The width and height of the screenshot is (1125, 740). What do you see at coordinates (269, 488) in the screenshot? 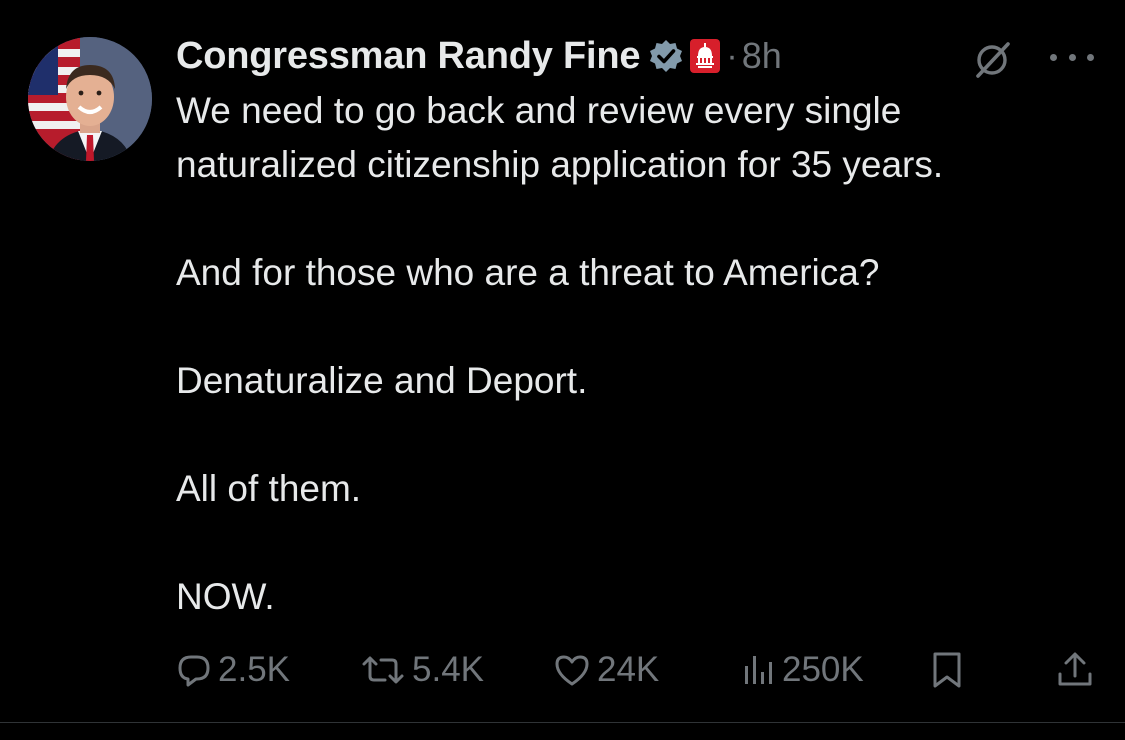
I see `post-text-line: All of them.` at bounding box center [269, 488].